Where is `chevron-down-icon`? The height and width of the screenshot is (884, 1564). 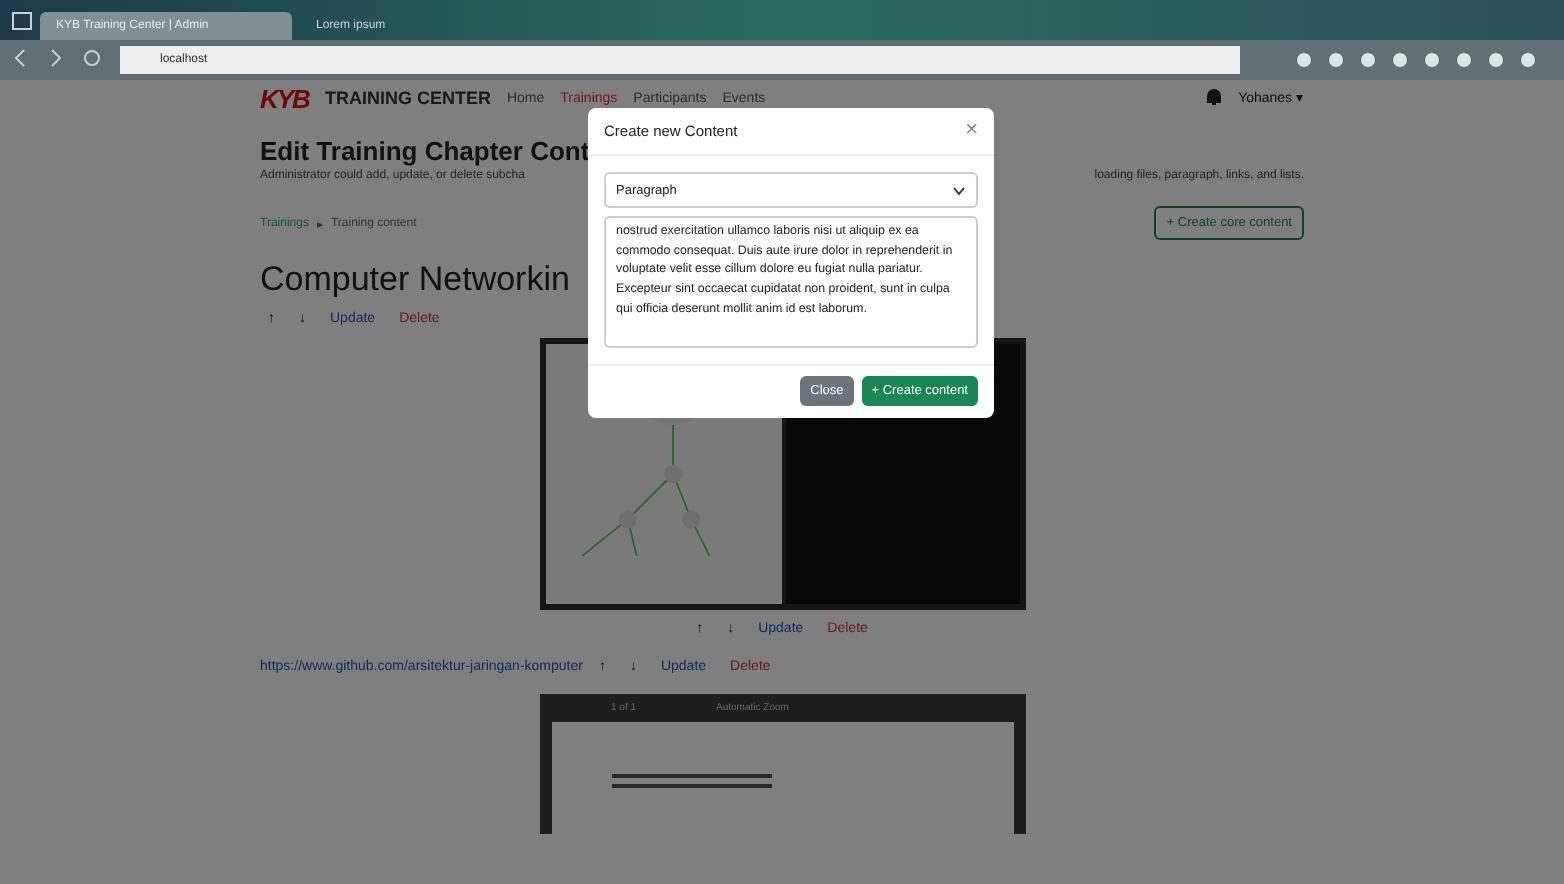 chevron-down-icon is located at coordinates (959, 190).